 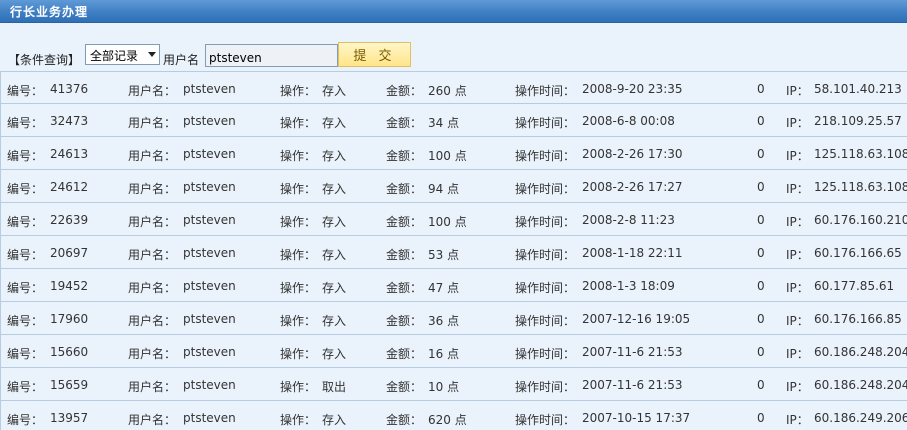 I want to click on amount-value: 36 点, so click(x=444, y=321).